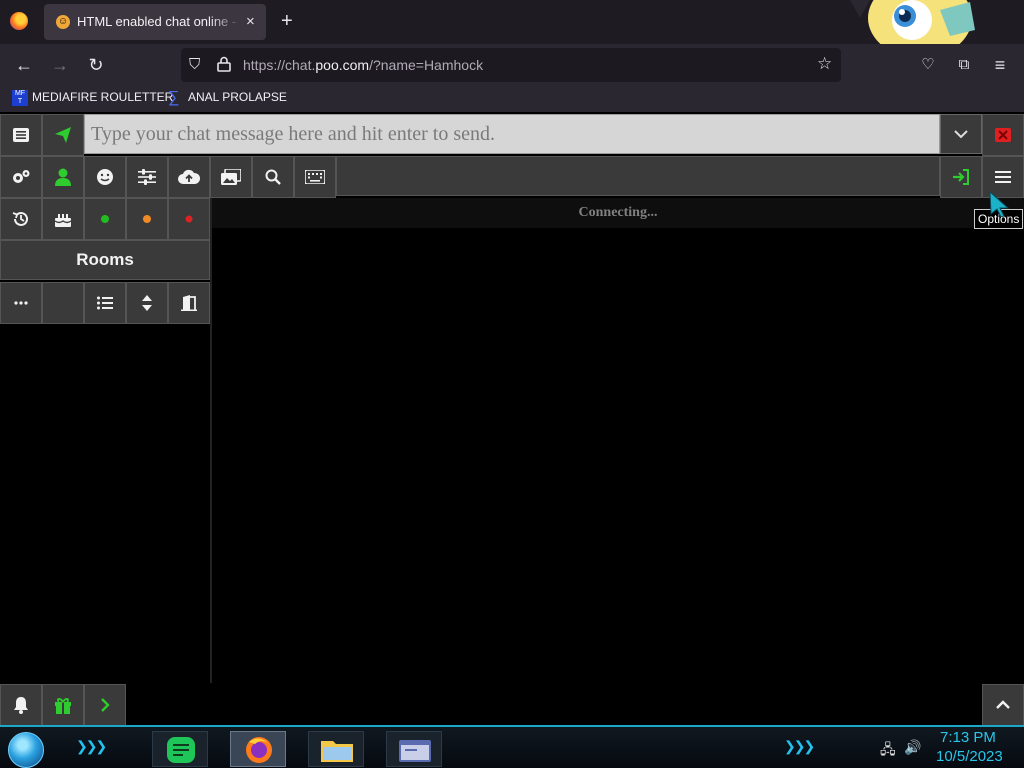 Image resolution: width=1024 pixels, height=768 pixels. Describe the element at coordinates (211, 440) in the screenshot. I see `panel-divider` at that location.